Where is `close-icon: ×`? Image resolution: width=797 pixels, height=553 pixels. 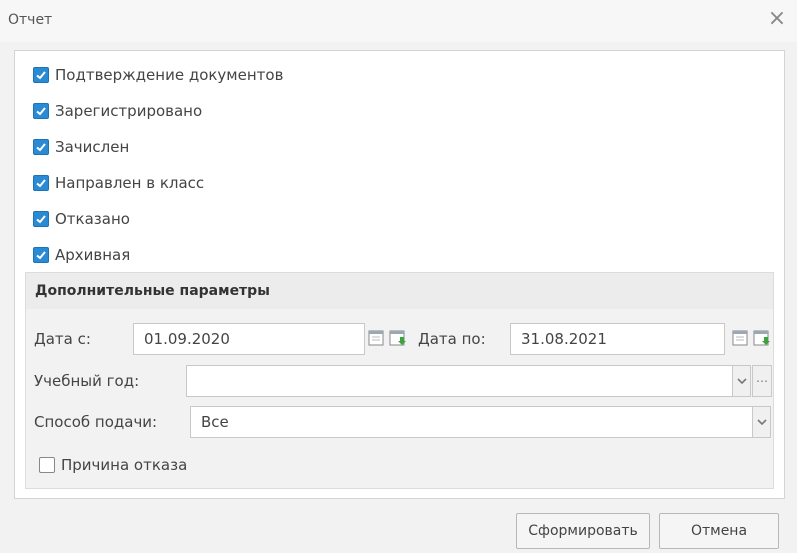
close-icon: × is located at coordinates (777, 20).